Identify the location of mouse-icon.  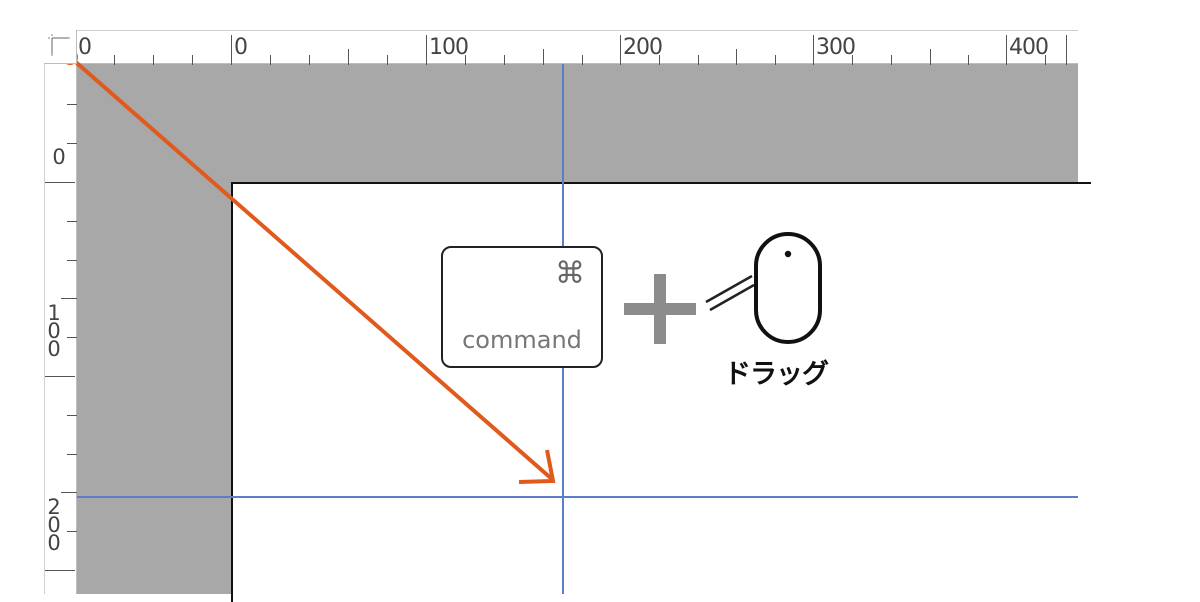
(763, 288).